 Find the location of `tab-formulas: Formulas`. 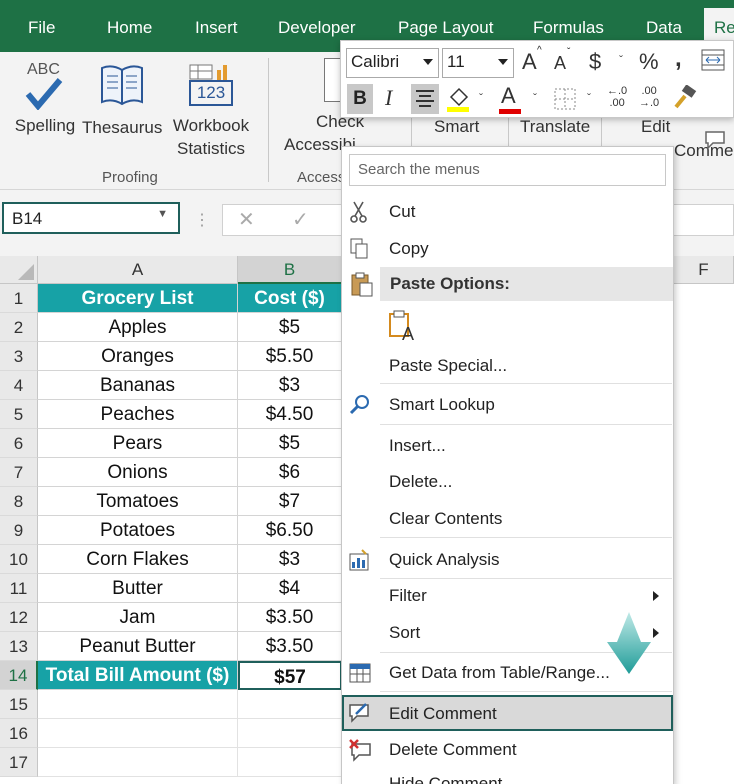

tab-formulas: Formulas is located at coordinates (568, 28).